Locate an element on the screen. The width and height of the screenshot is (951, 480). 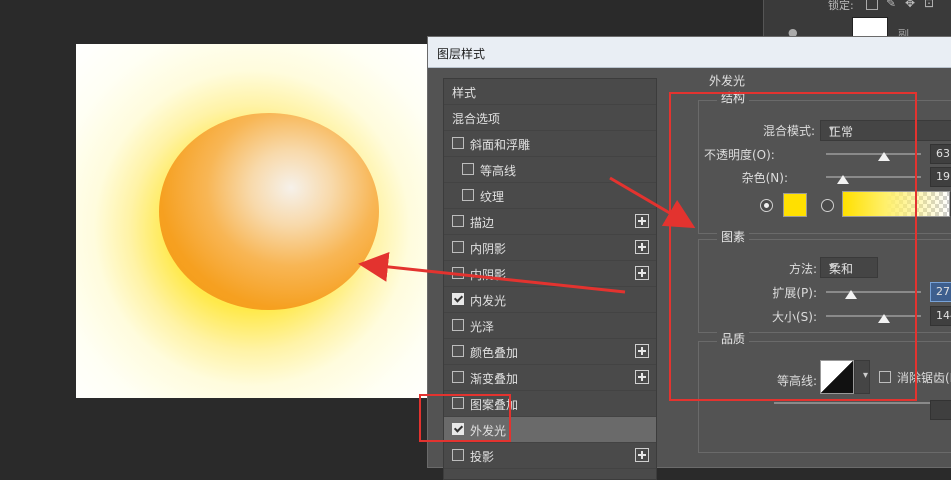
annotation-arrows is located at coordinates (527, 235).